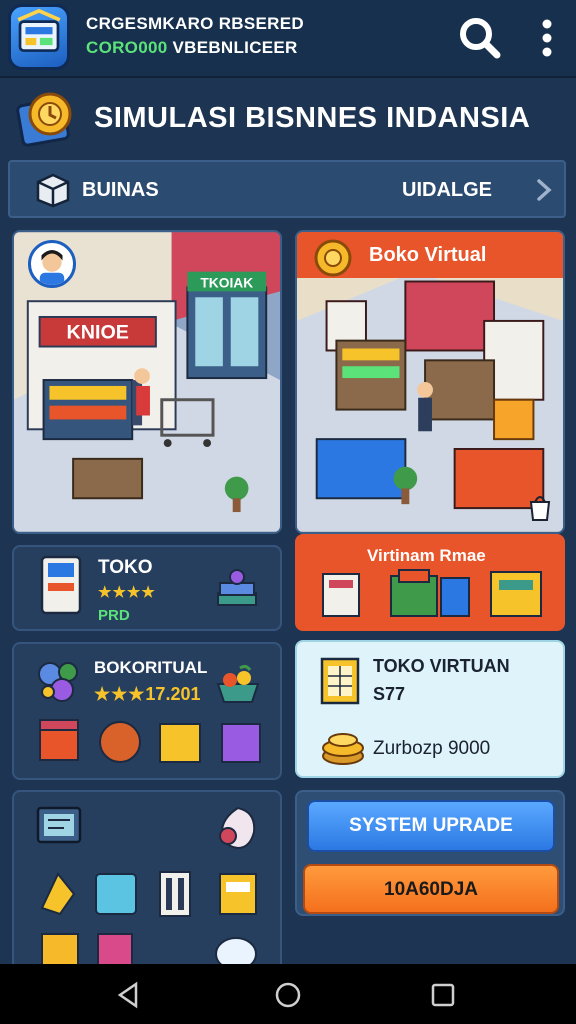 The image size is (576, 1024). Describe the element at coordinates (287, 189) in the screenshot. I see `category-navbar: BUINAS UIDALGE` at that location.